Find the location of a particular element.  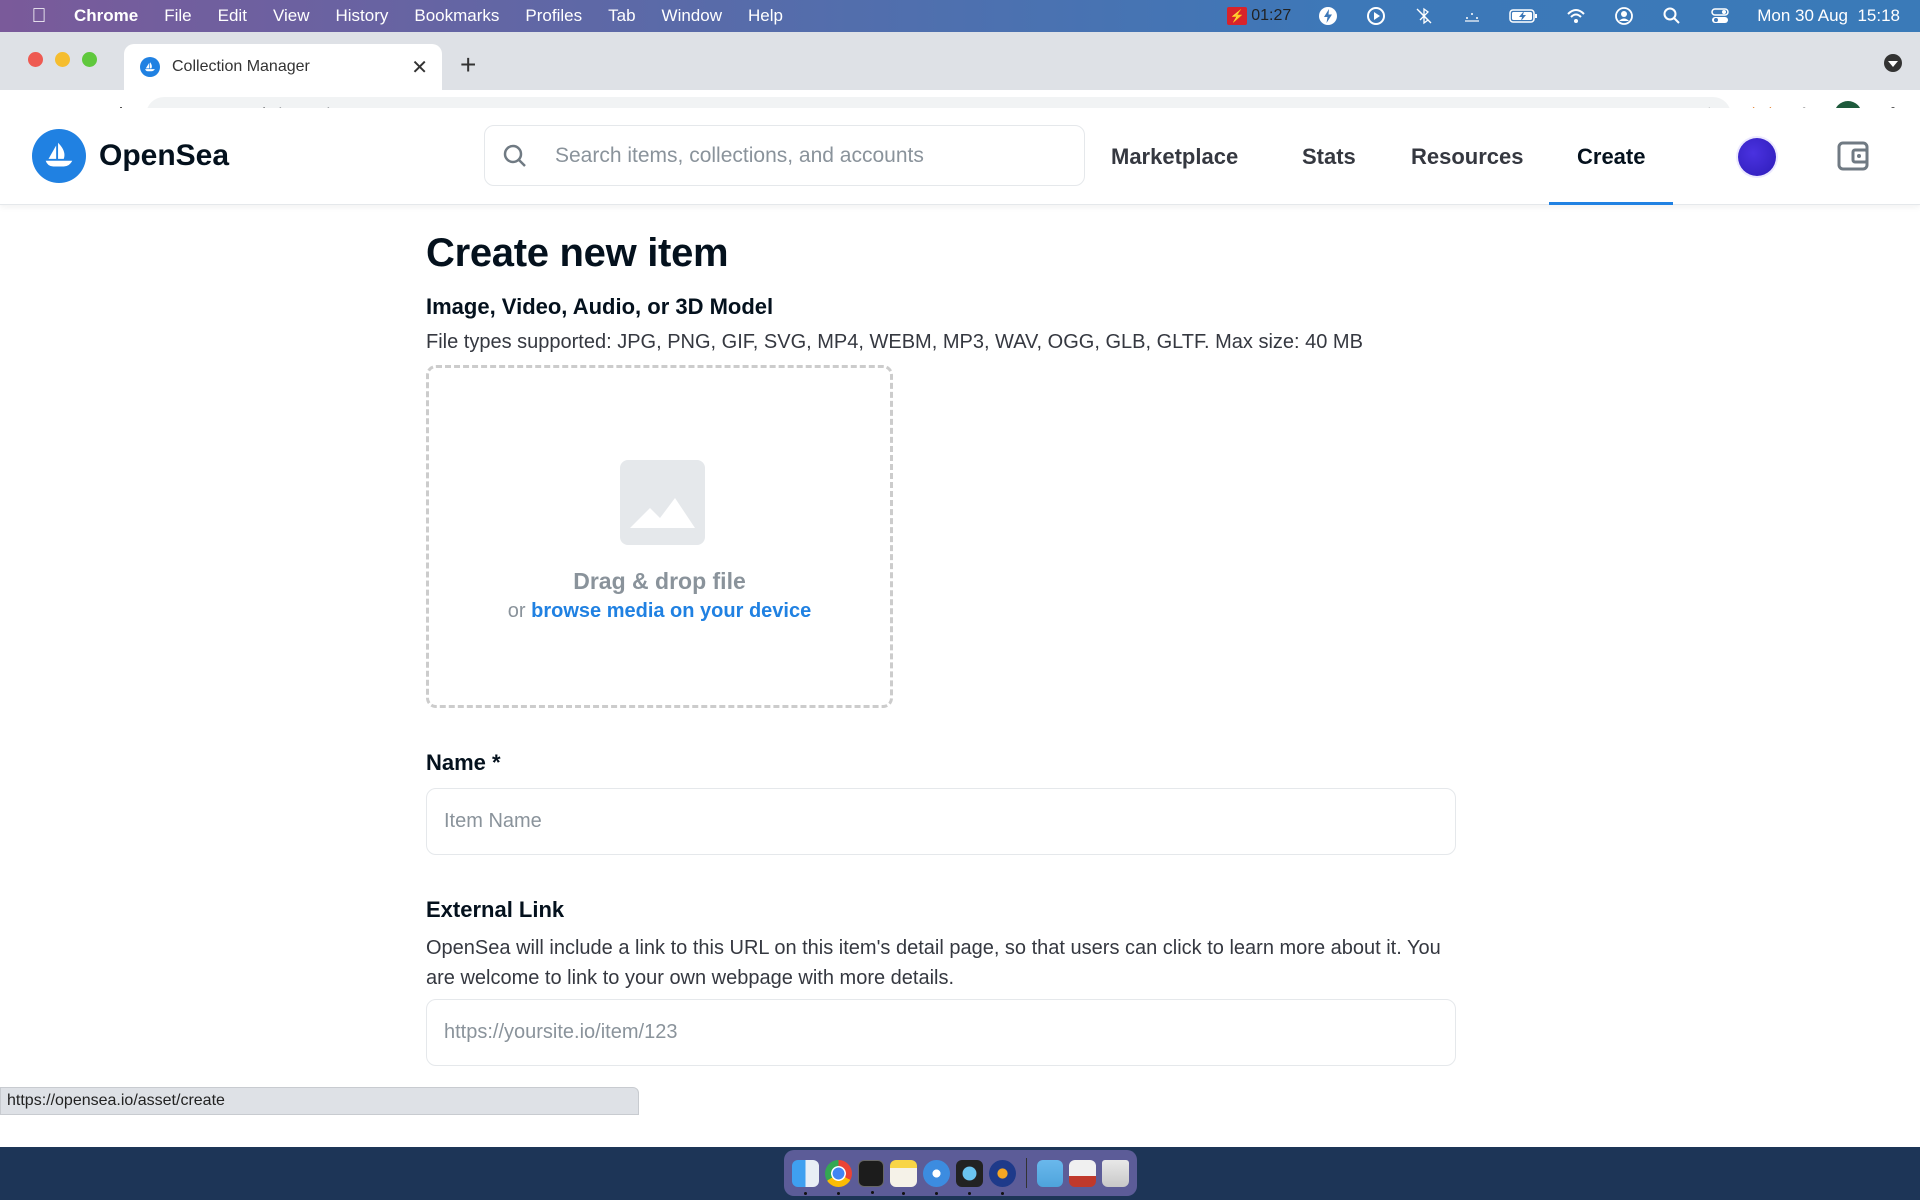

control-center-icon is located at coordinates (1720, 16).